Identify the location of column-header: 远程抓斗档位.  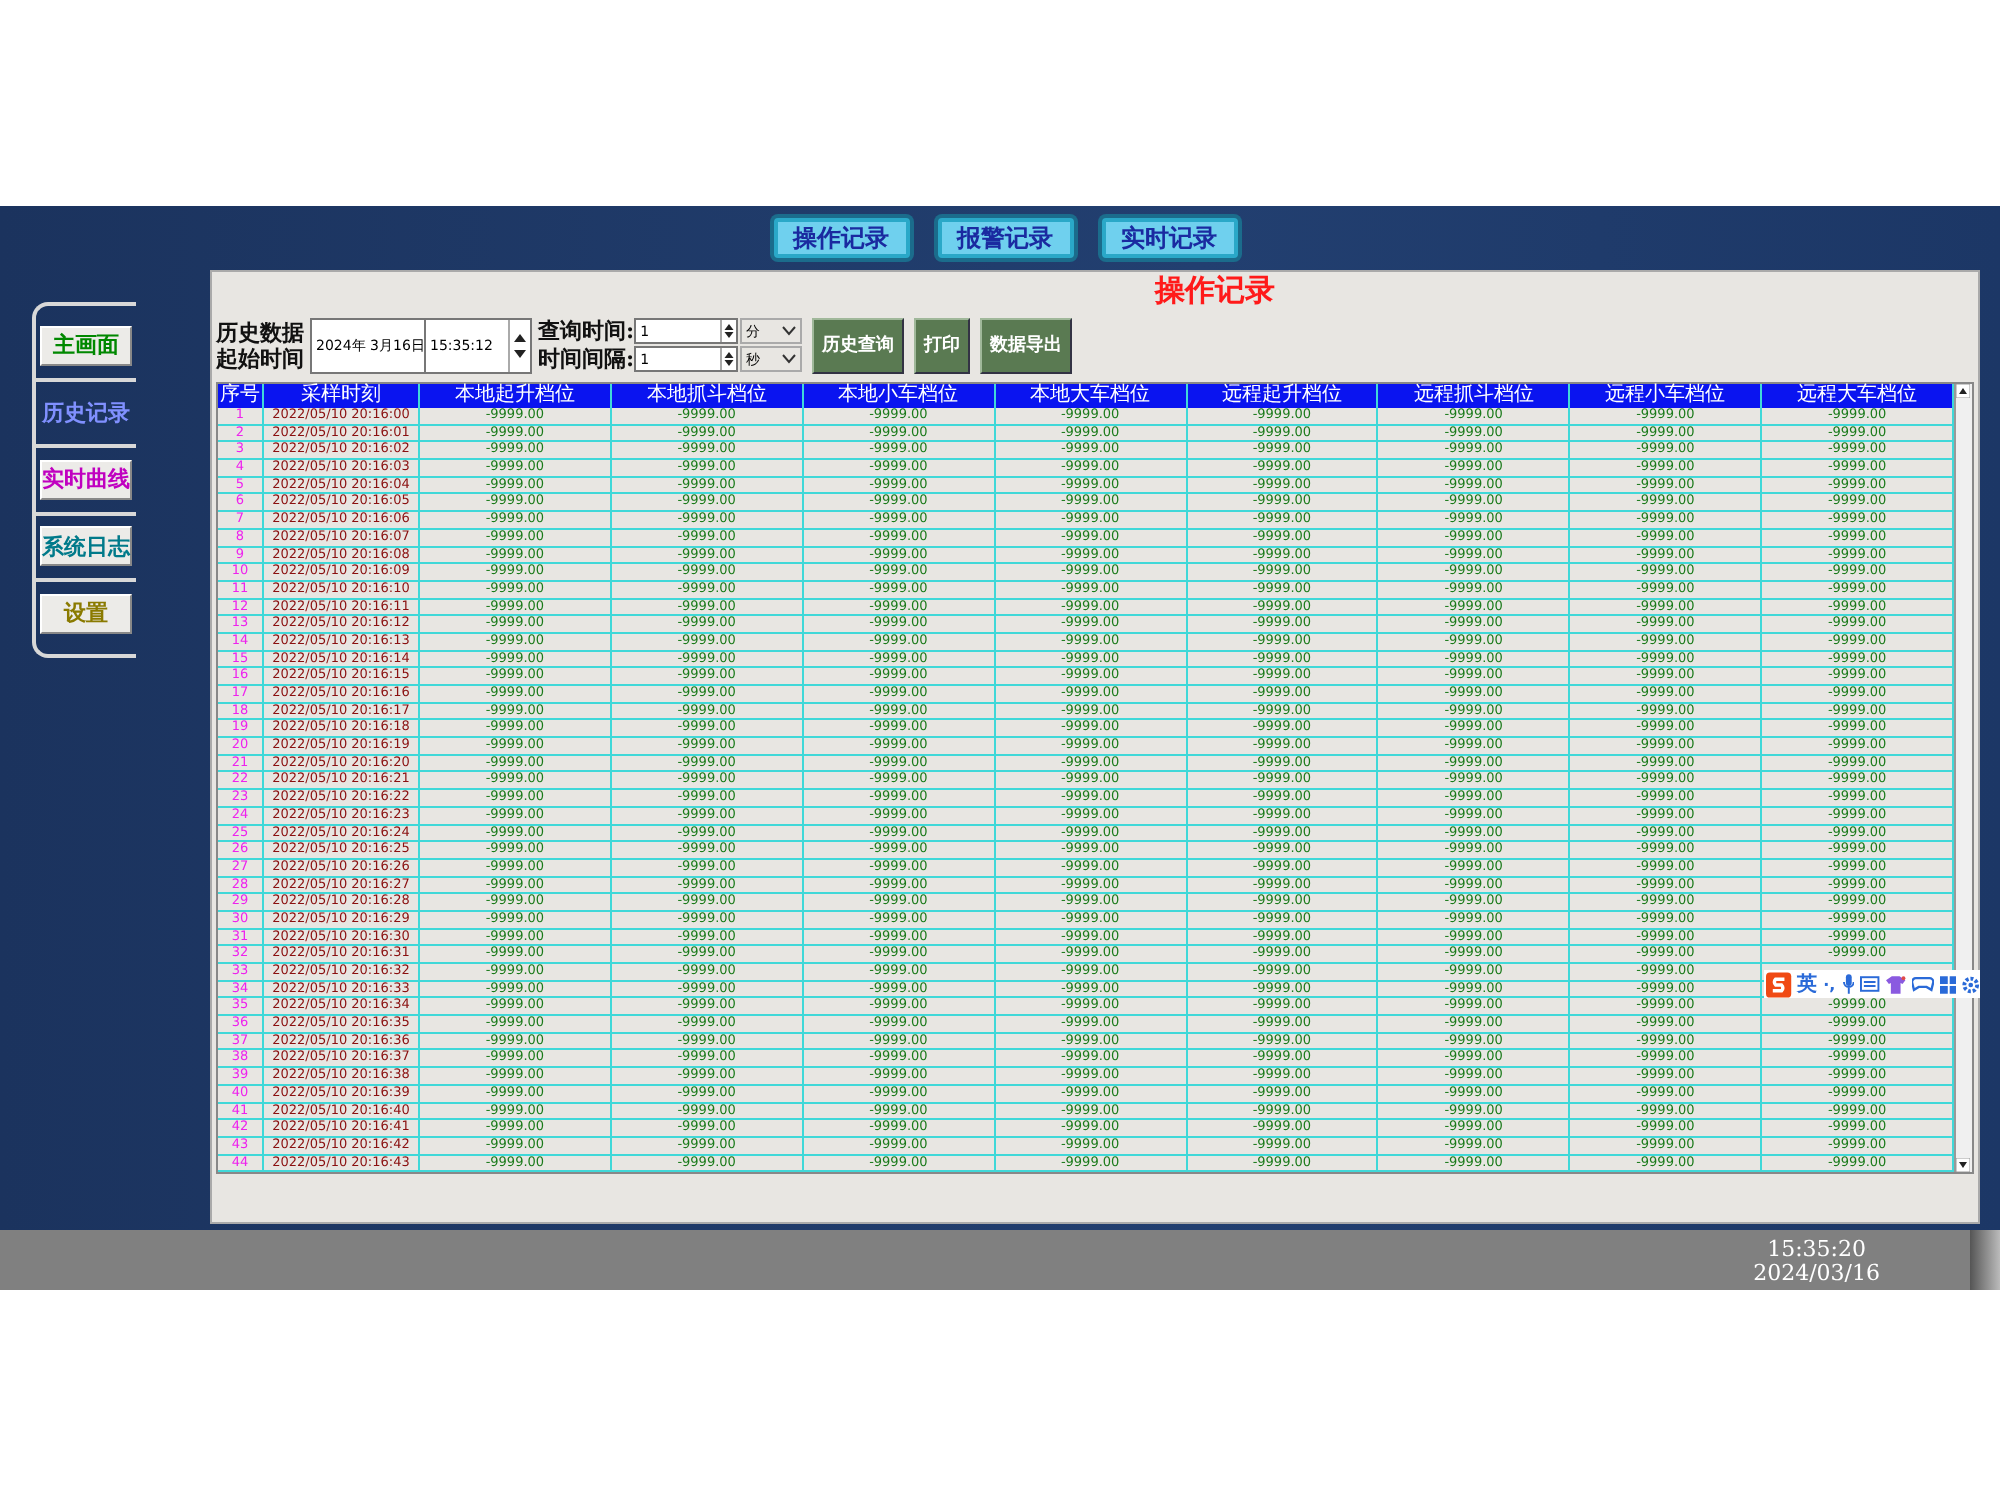
(1474, 396).